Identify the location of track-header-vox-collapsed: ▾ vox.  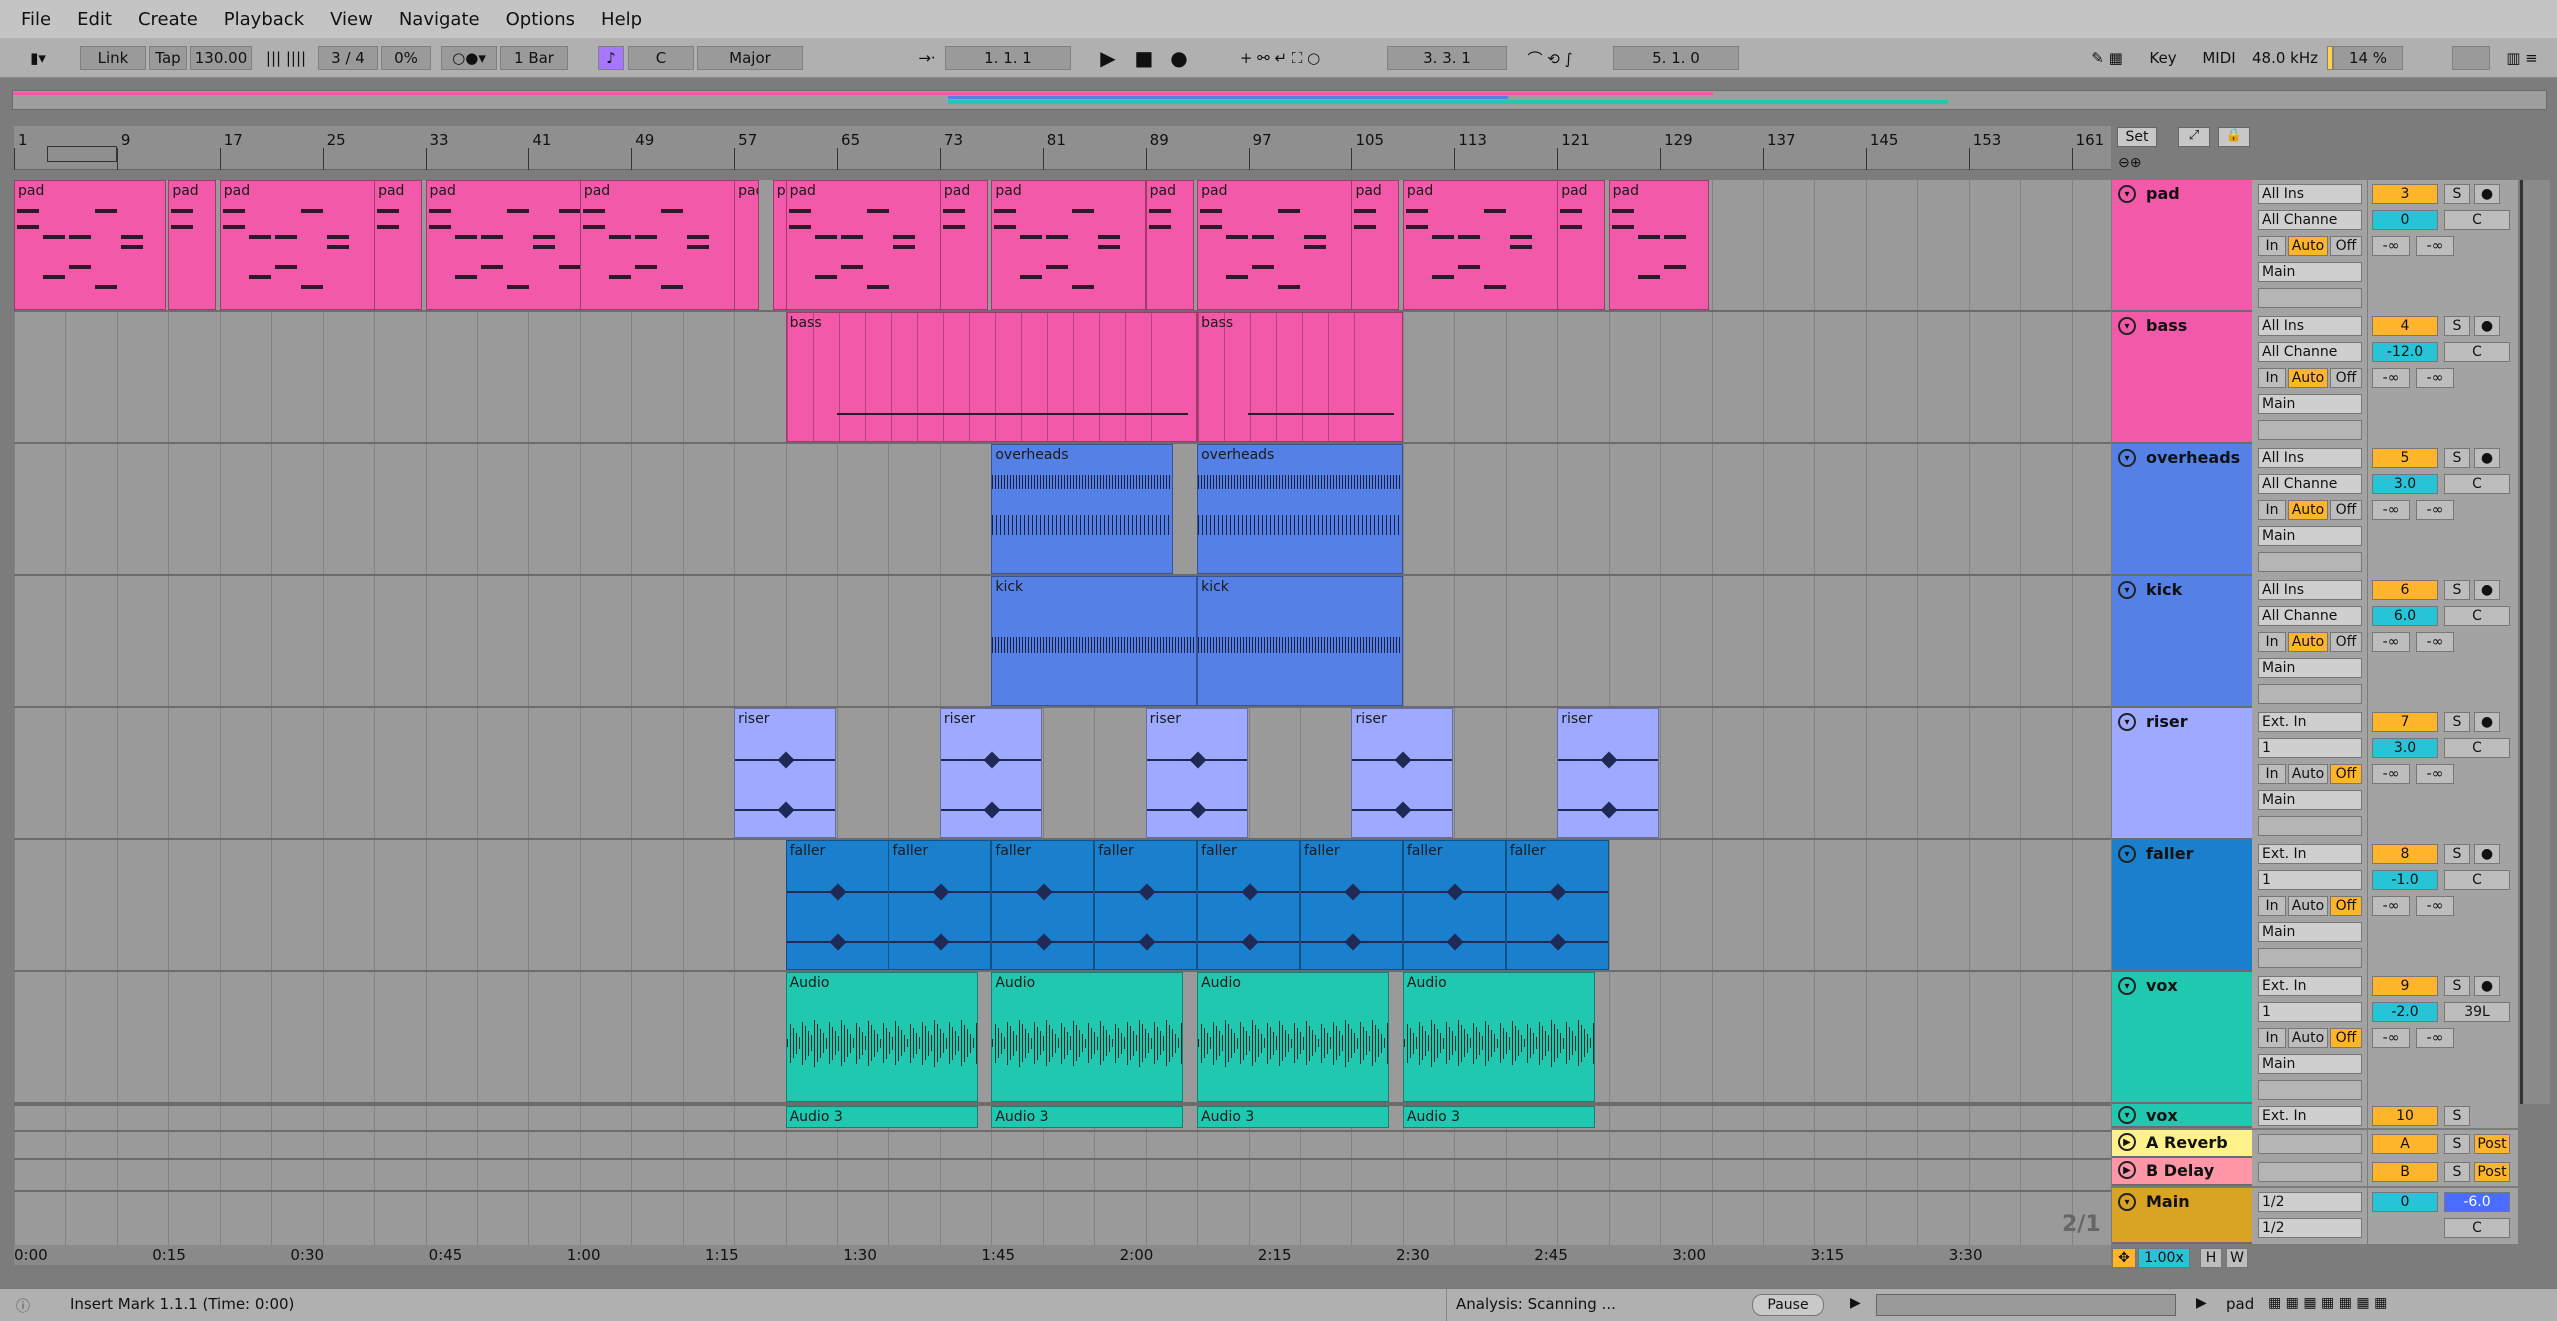
(2182, 1116).